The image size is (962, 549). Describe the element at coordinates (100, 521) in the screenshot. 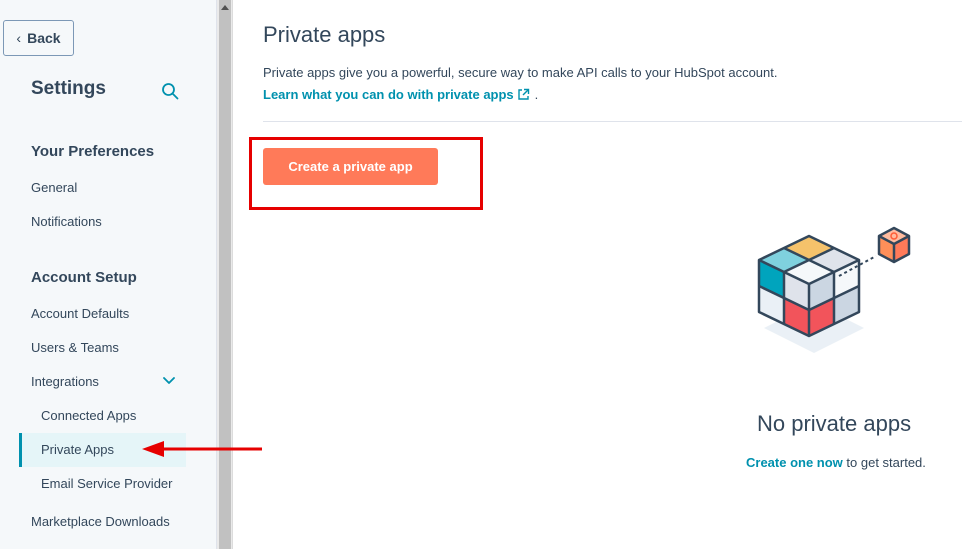

I see `sidebar-item-marketplace-downloads: Marketplace Downloads` at that location.